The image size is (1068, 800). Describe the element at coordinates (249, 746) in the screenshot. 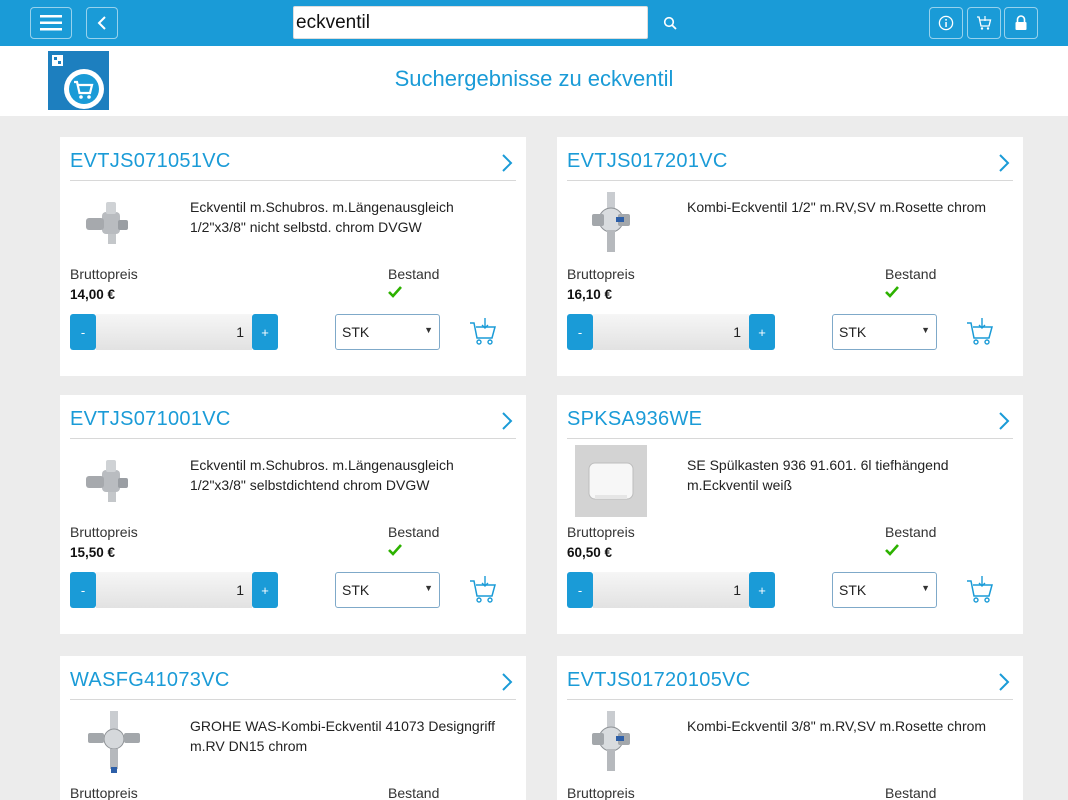

I see `description-line: m.RV DN15 chrom` at that location.